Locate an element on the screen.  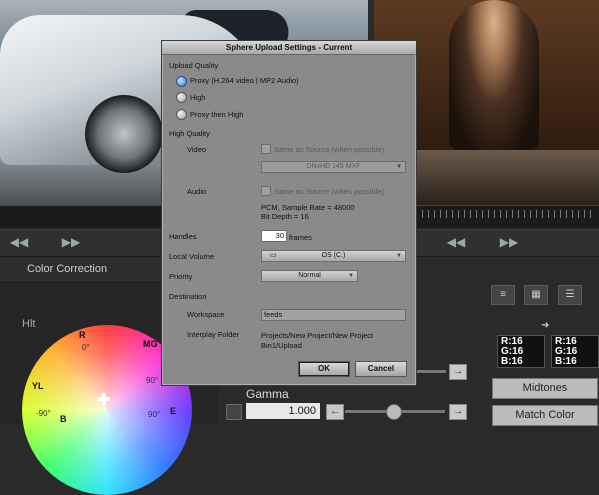
color-correction-title: Color Correction is located at coordinates (67, 269).